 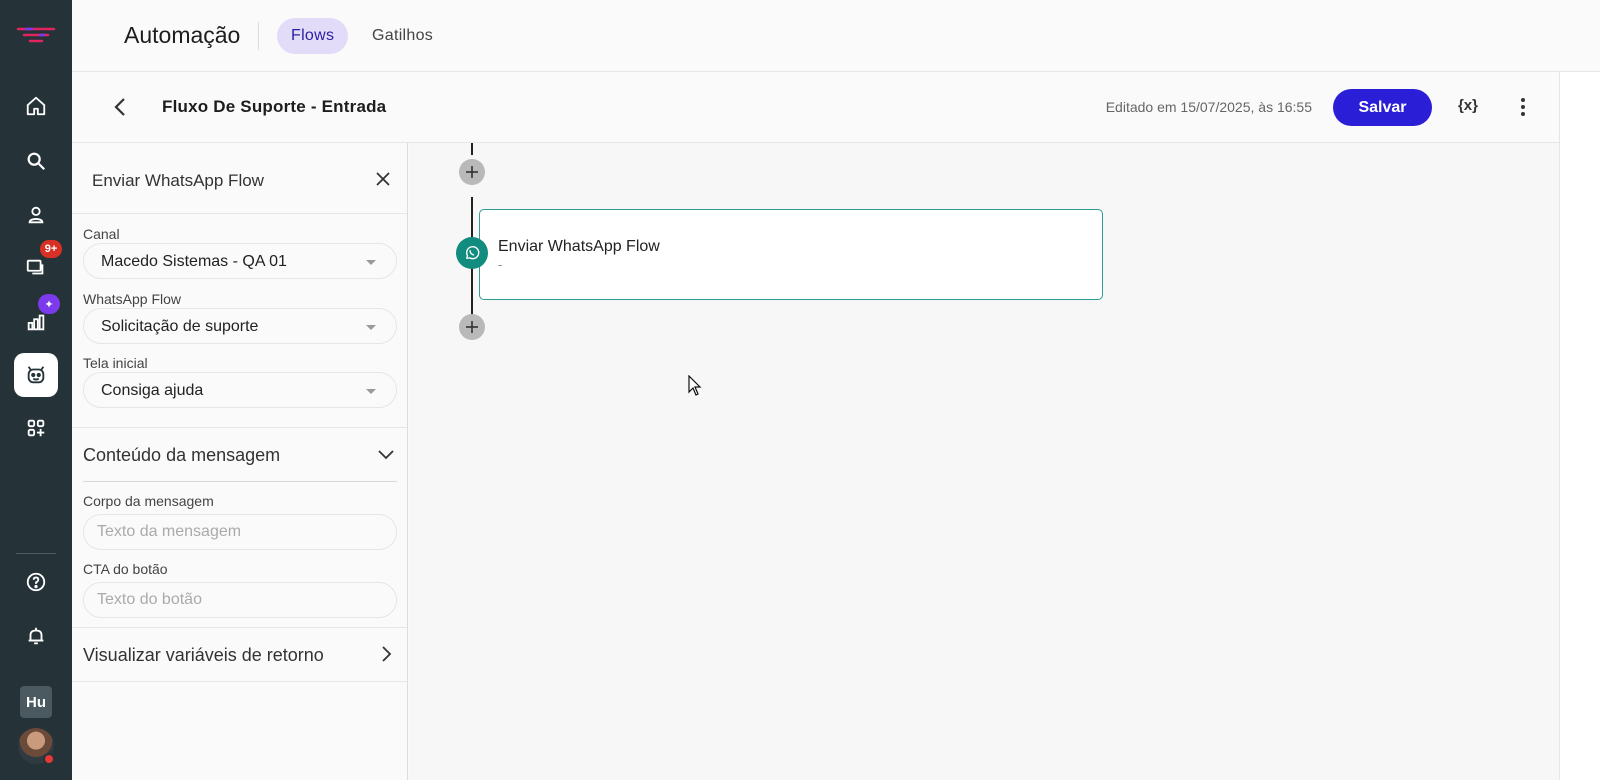 What do you see at coordinates (152, 390) in the screenshot?
I see `tela-inicial-value: Consiga ajuda` at bounding box center [152, 390].